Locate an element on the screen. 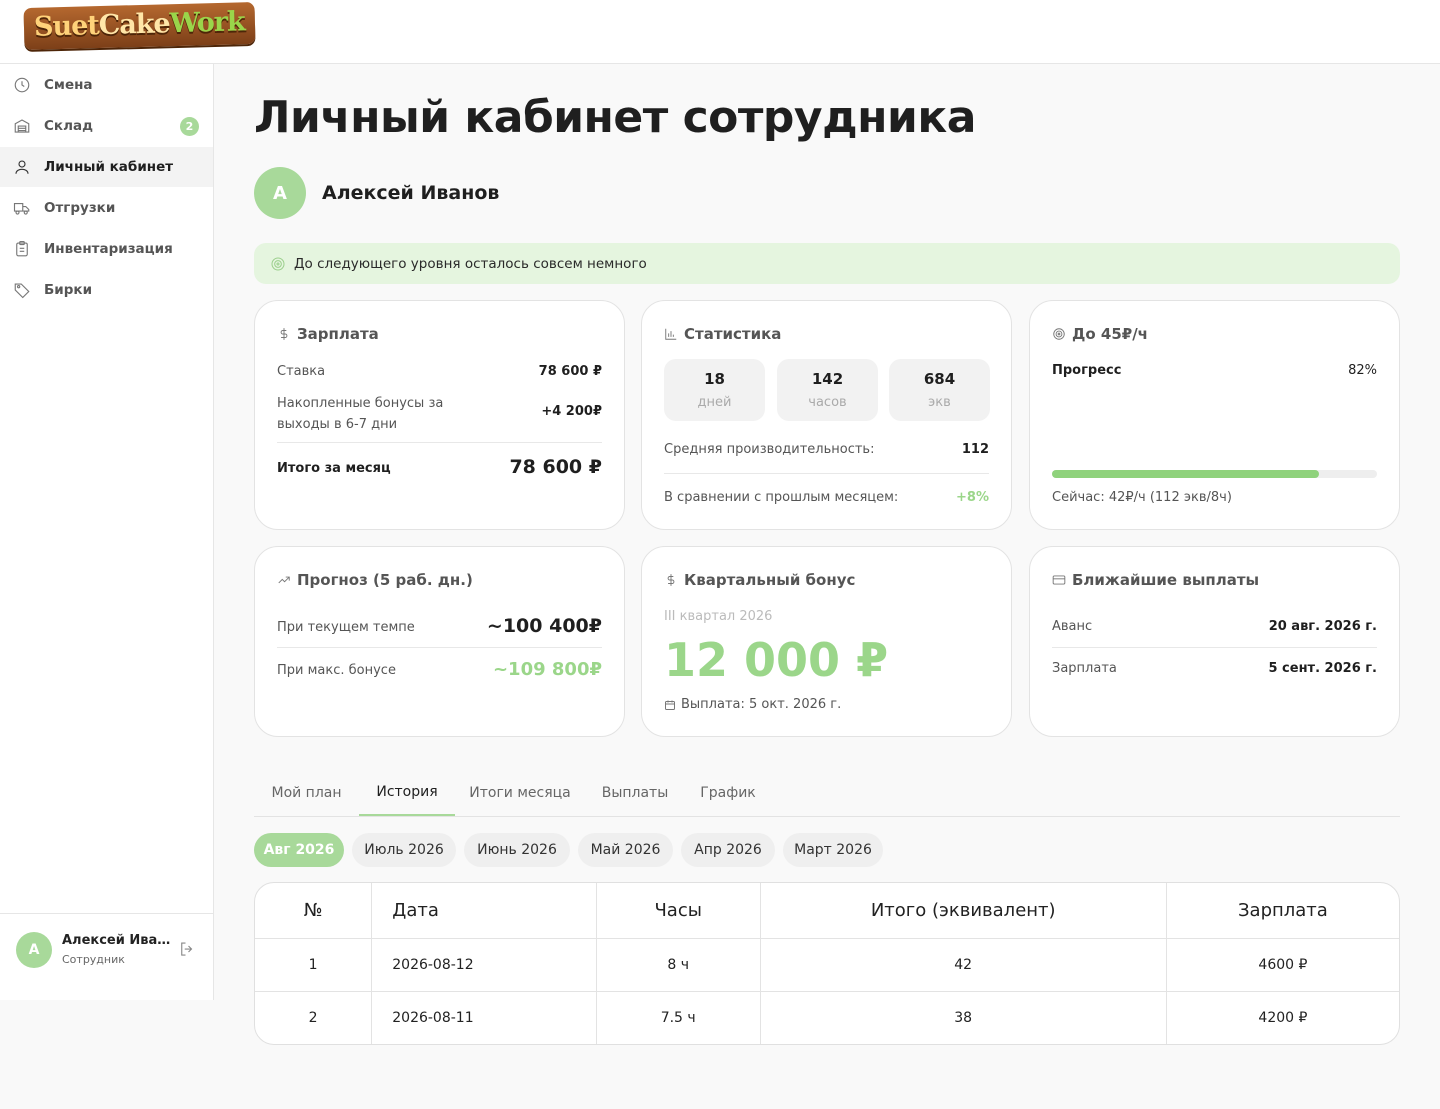 The image size is (1440, 1109). progress-bar is located at coordinates (1214, 474).